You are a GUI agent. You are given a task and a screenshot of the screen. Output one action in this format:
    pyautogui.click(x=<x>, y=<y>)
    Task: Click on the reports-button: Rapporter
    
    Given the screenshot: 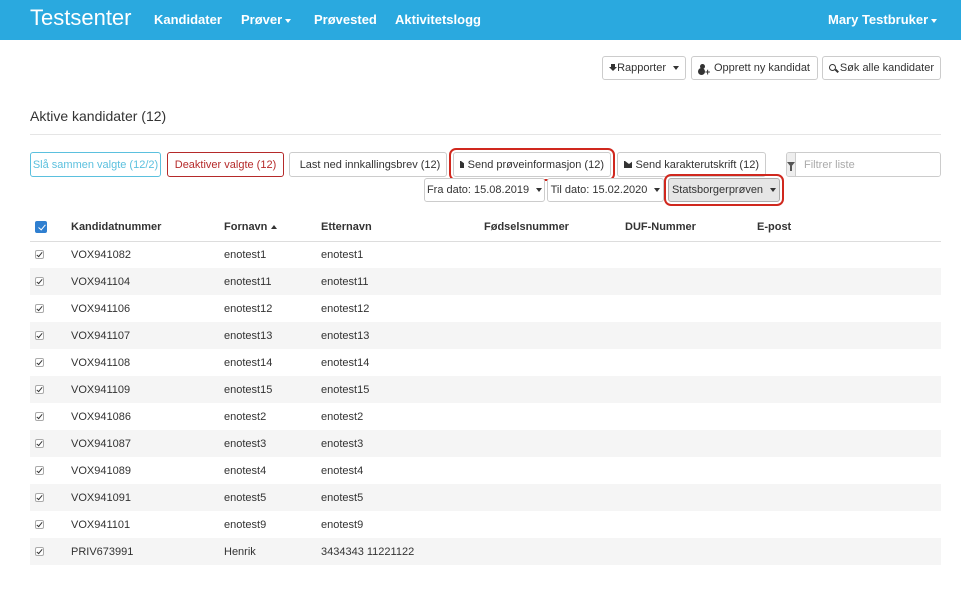 What is the action you would take?
    pyautogui.click(x=644, y=68)
    